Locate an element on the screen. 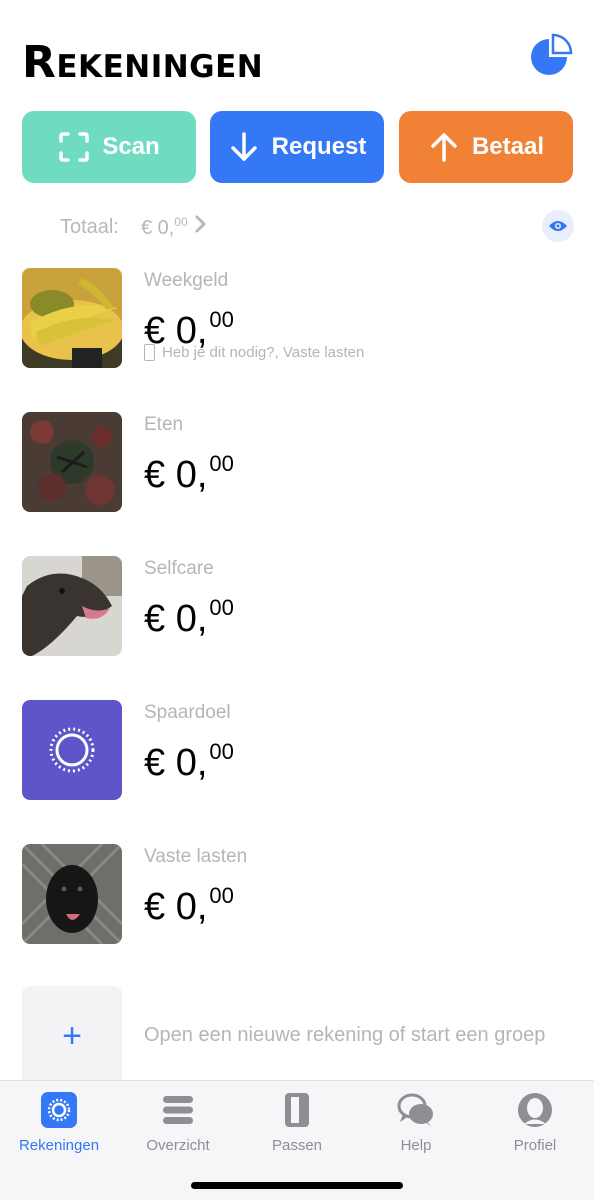 The image size is (594, 1200). arrow-down-icon is located at coordinates (244, 147).